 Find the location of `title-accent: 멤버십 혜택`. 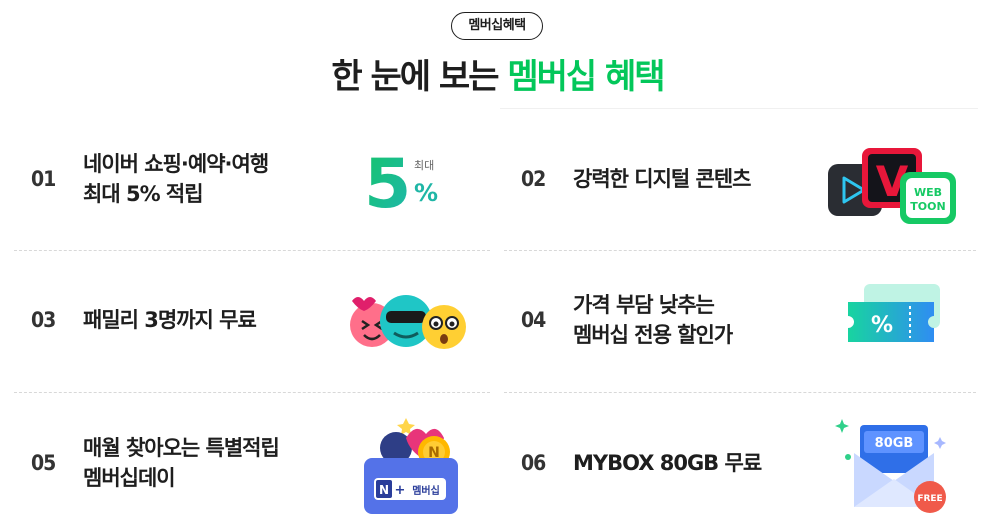

title-accent: 멤버십 혜택 is located at coordinates (586, 77).